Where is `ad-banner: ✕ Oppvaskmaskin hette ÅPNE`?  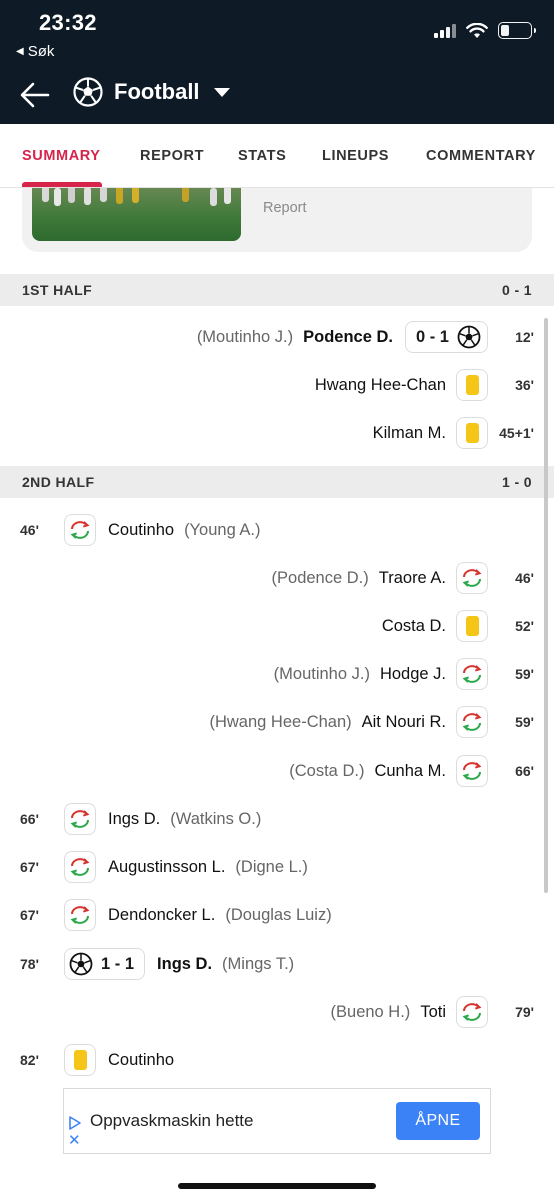
ad-banner: ✕ Oppvaskmaskin hette ÅPNE is located at coordinates (277, 1121).